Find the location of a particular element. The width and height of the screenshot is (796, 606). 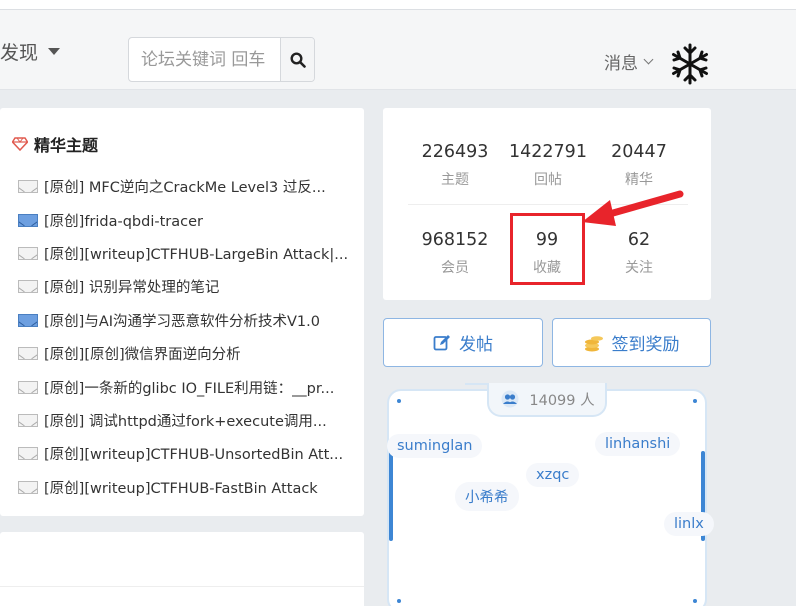

topic-item: [原创][writeup]CTFHUB-FastBin Attack is located at coordinates (188, 487).